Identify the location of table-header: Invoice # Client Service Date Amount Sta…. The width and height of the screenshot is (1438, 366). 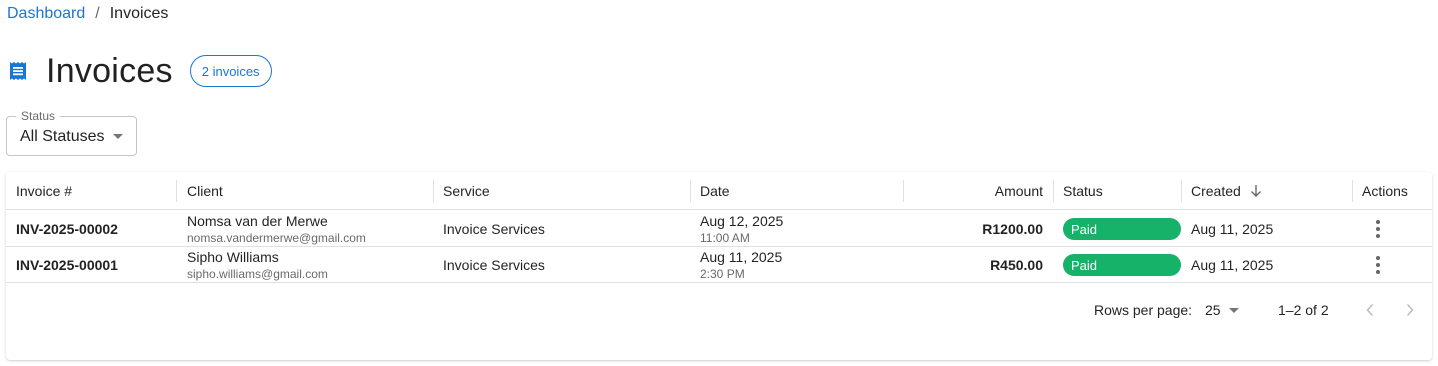
(719, 191).